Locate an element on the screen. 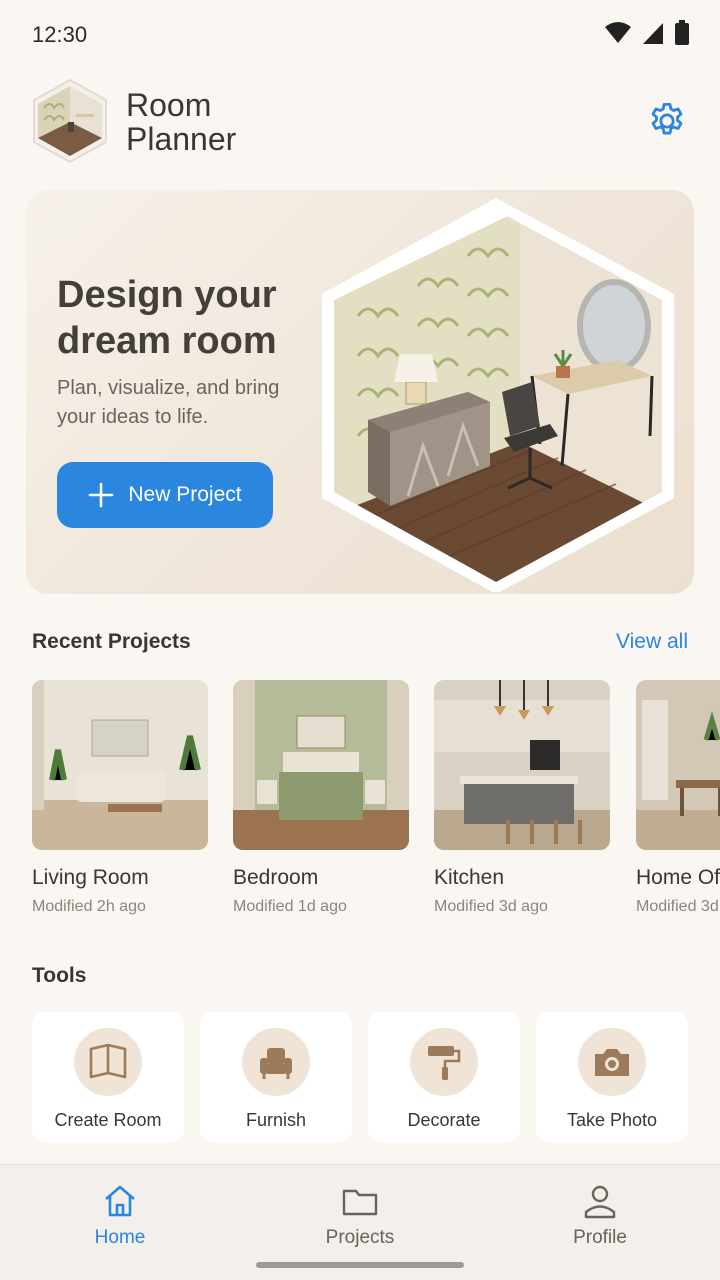  tool-label: Decorate is located at coordinates (444, 1120).